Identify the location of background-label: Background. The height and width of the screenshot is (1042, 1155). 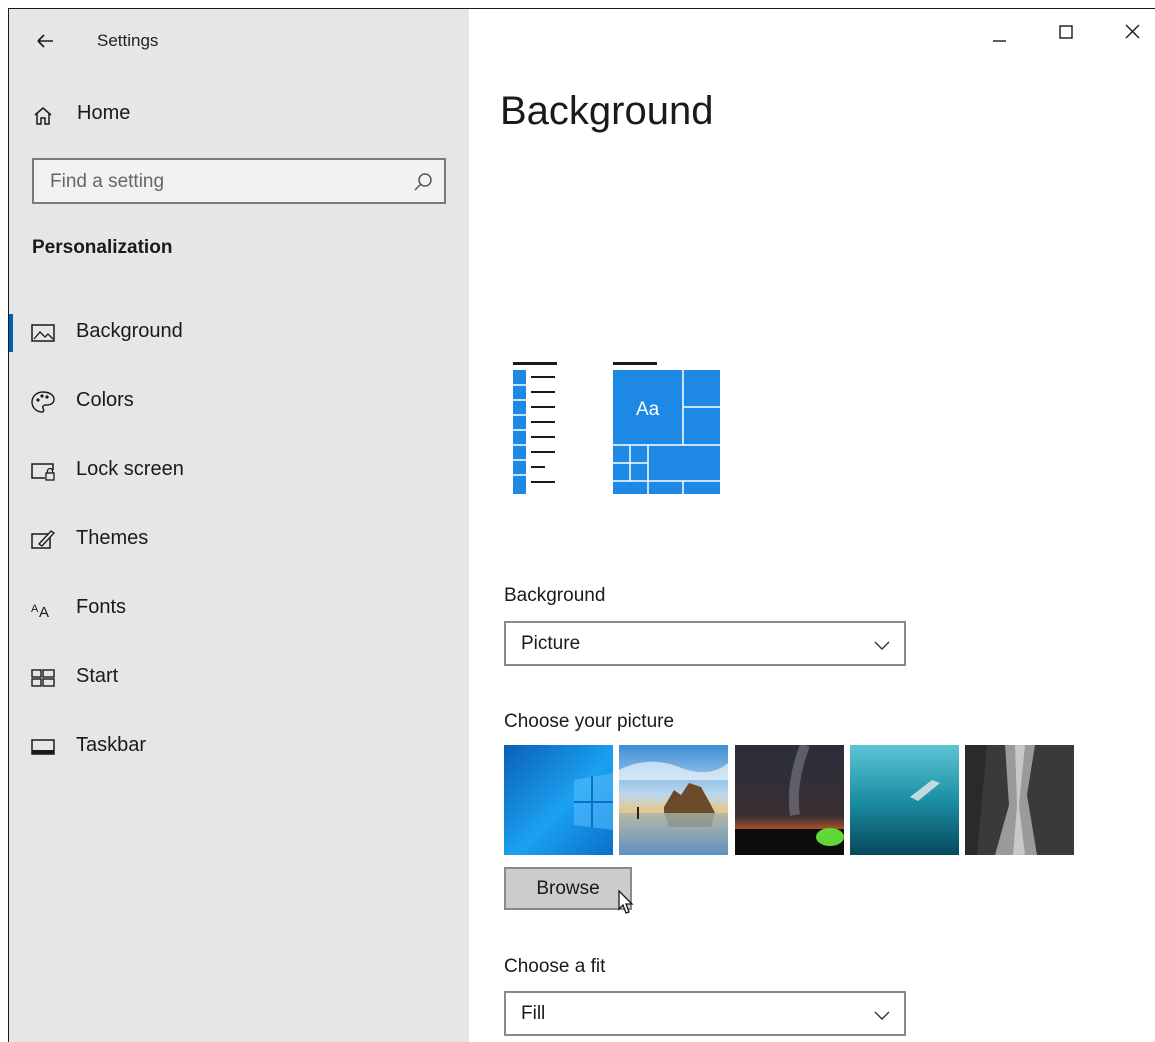
(555, 595).